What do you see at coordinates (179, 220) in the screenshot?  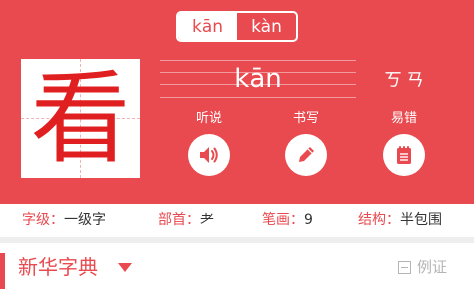 I see `radical-key: 部首：` at bounding box center [179, 220].